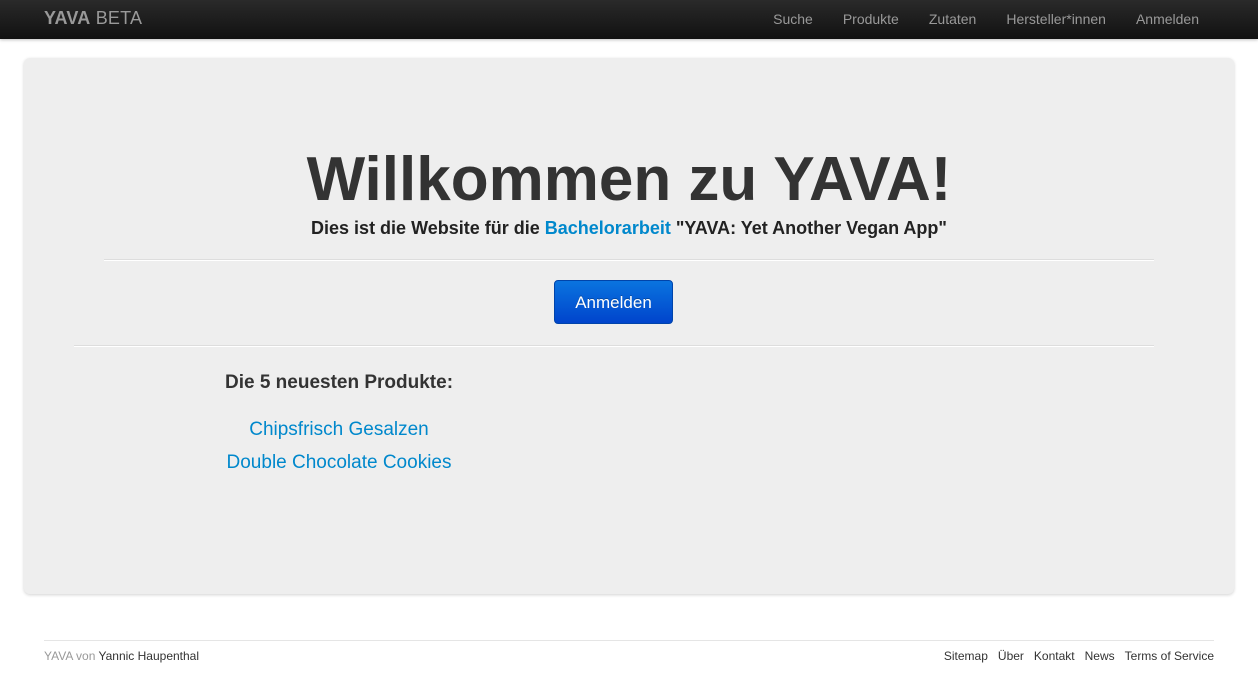 Image resolution: width=1258 pixels, height=676 pixels. What do you see at coordinates (339, 382) in the screenshot?
I see `newest-products-heading: Die 5 neuesten Produkte:` at bounding box center [339, 382].